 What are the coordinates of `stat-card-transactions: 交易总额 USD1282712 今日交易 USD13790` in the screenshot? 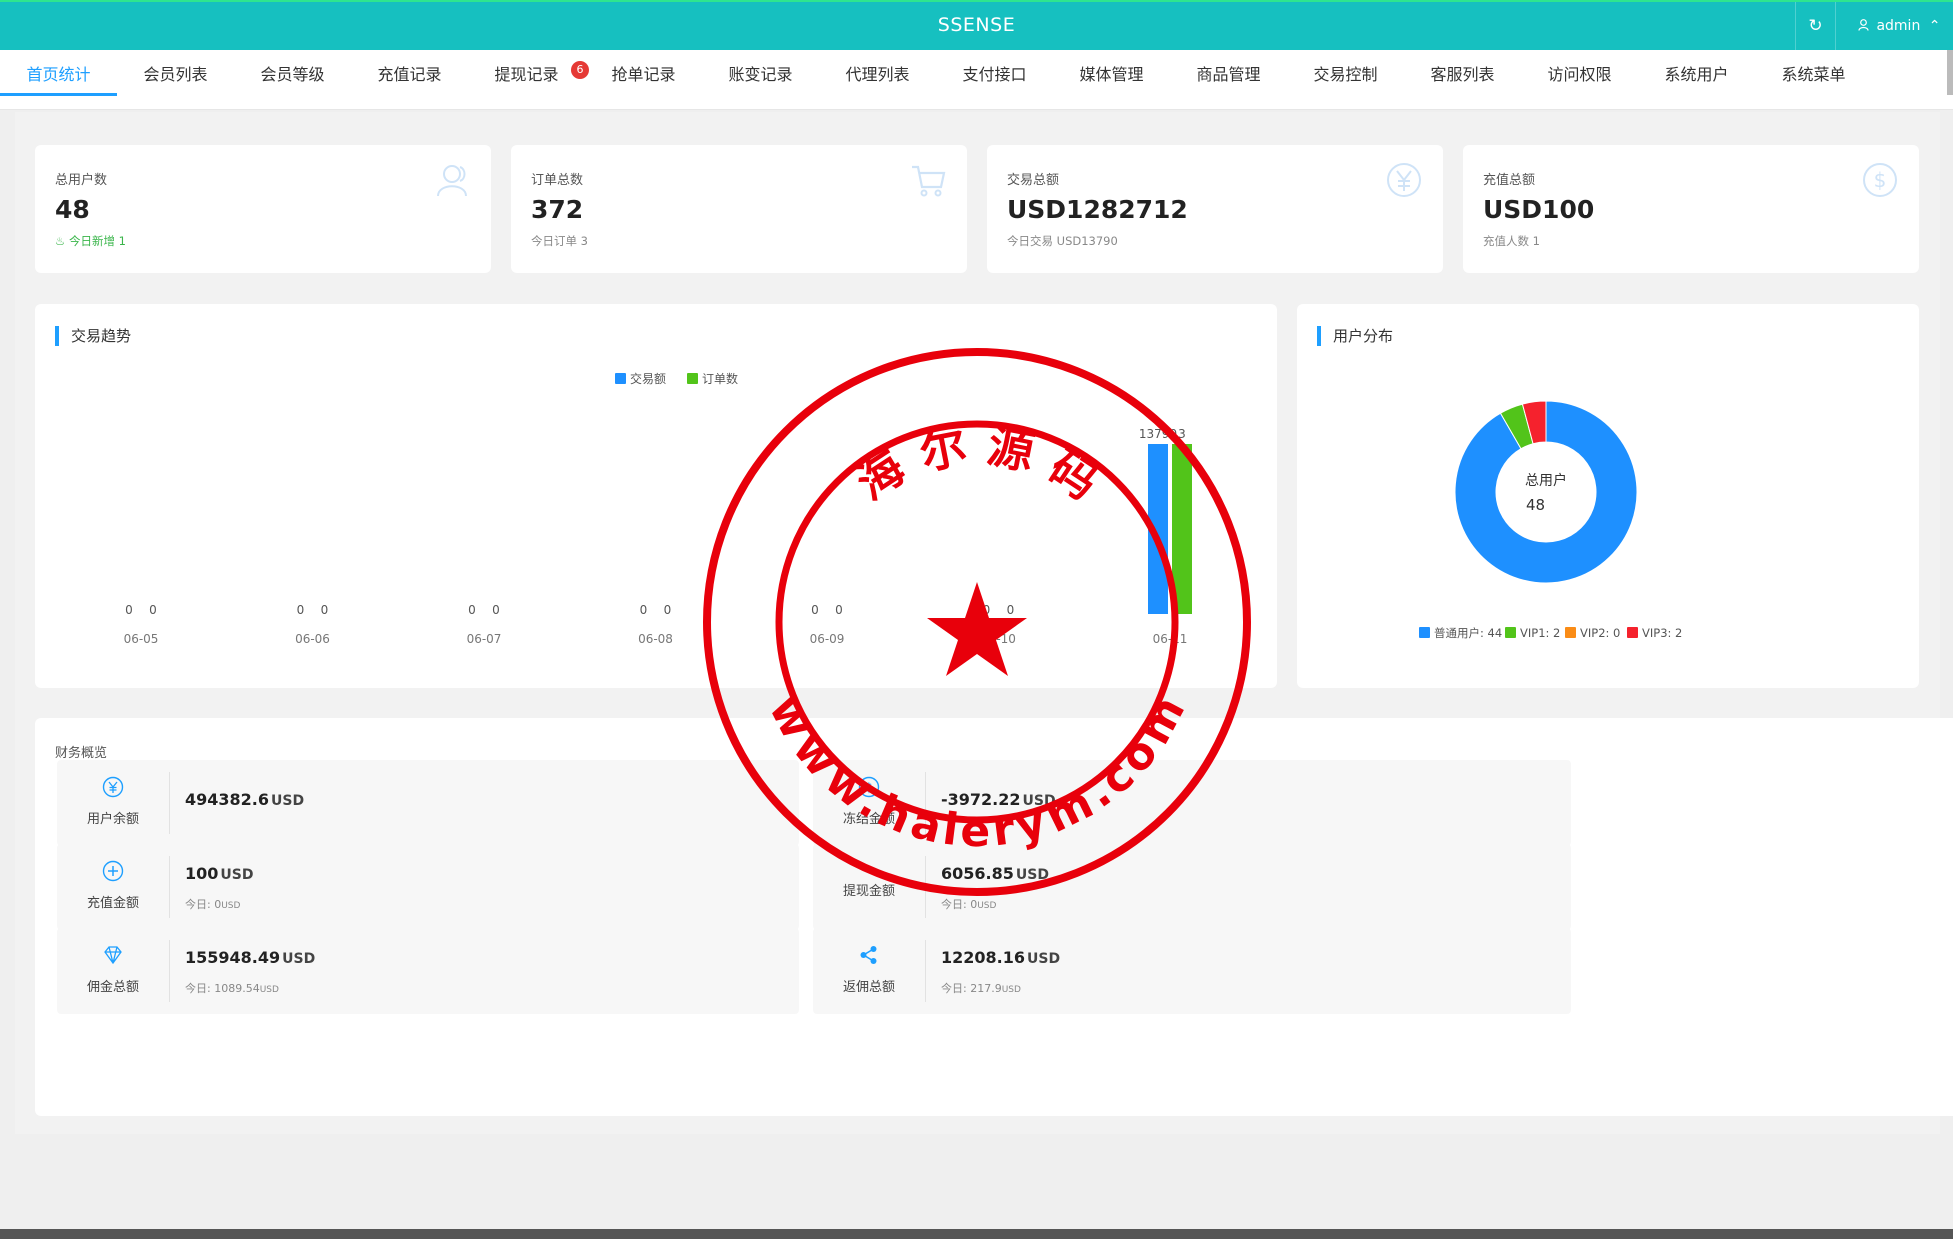 It's located at (1215, 209).